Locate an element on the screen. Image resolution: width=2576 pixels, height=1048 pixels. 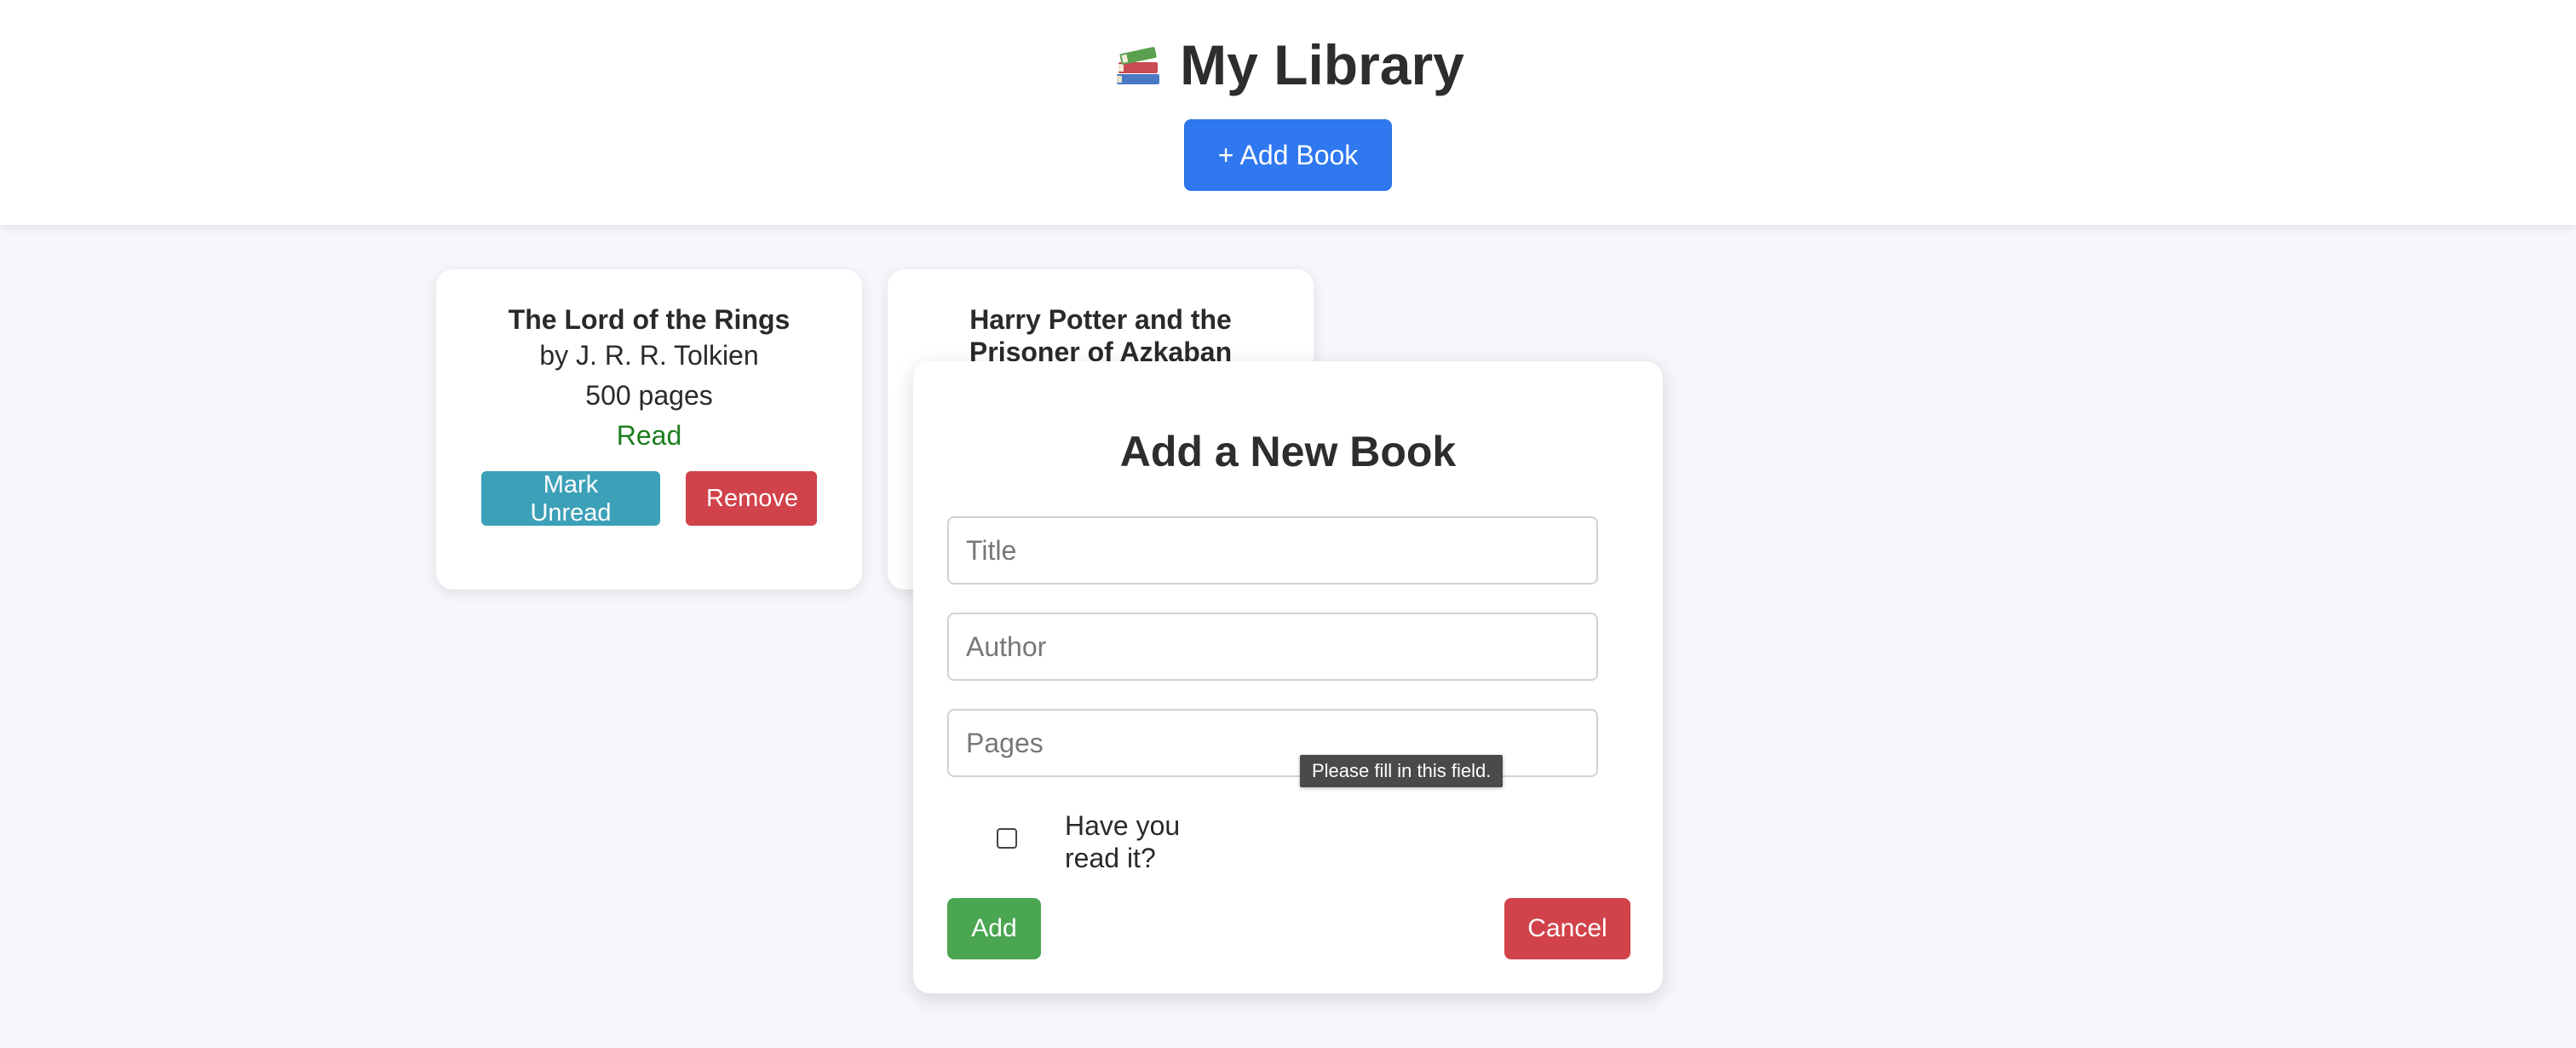
cancel-button: Cancel is located at coordinates (1567, 928).